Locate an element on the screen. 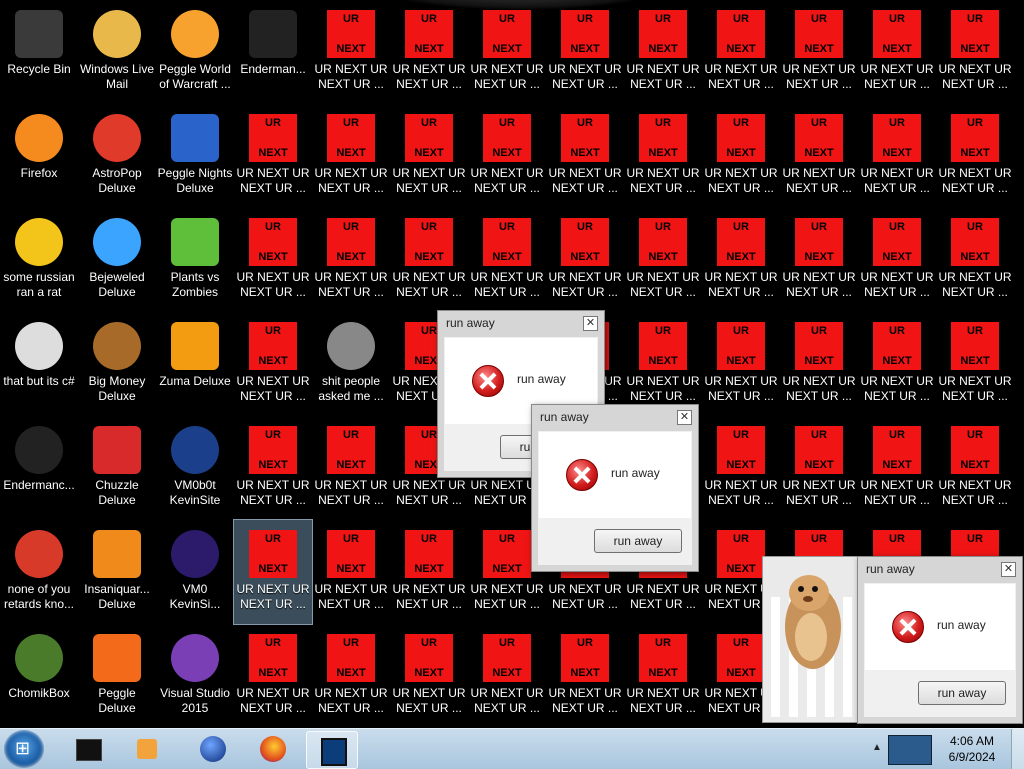 The height and width of the screenshot is (769, 1024). icon-label: VM0b0t KevinSite is located at coordinates (195, 492).